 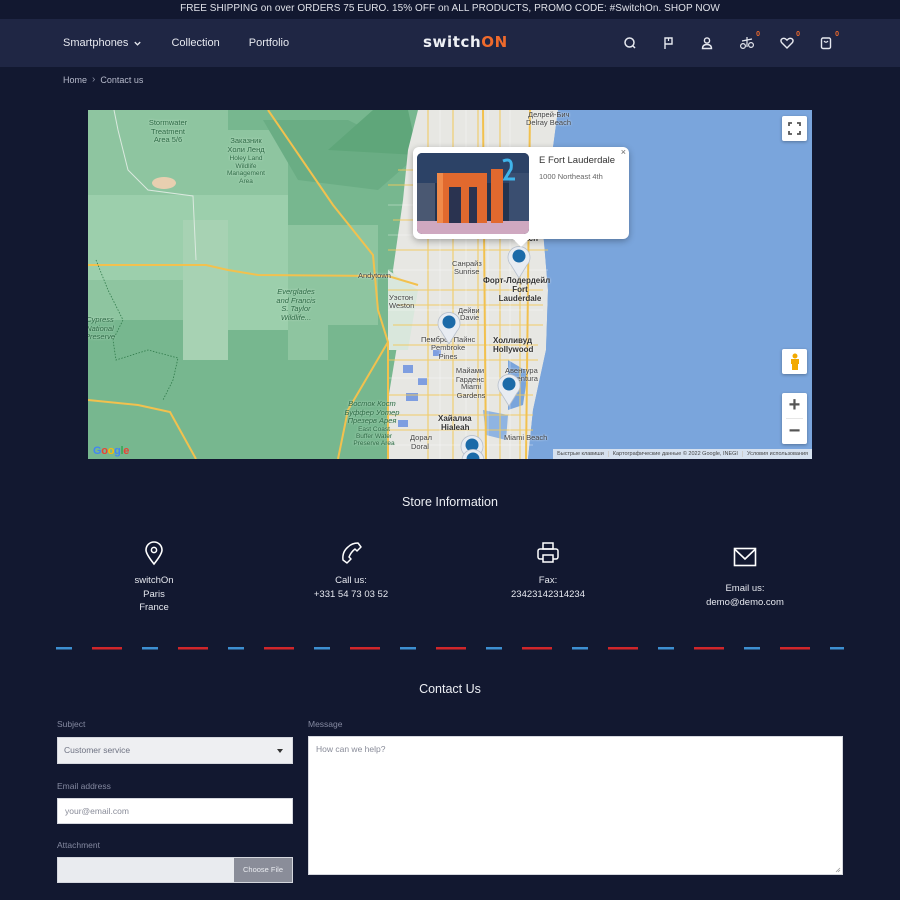 What do you see at coordinates (263, 870) in the screenshot?
I see `choose-file-button: Choose File` at bounding box center [263, 870].